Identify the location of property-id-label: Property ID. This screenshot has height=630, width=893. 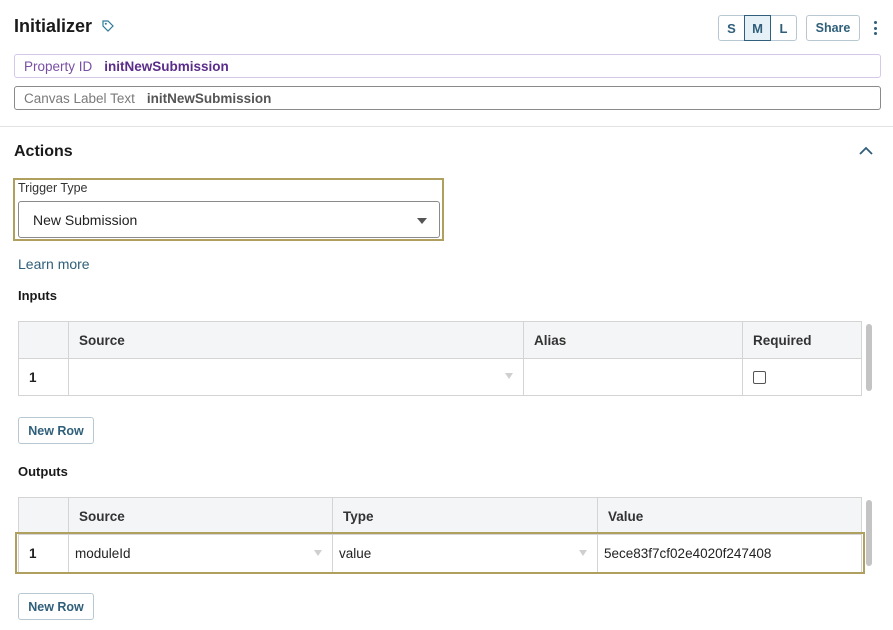
(58, 66).